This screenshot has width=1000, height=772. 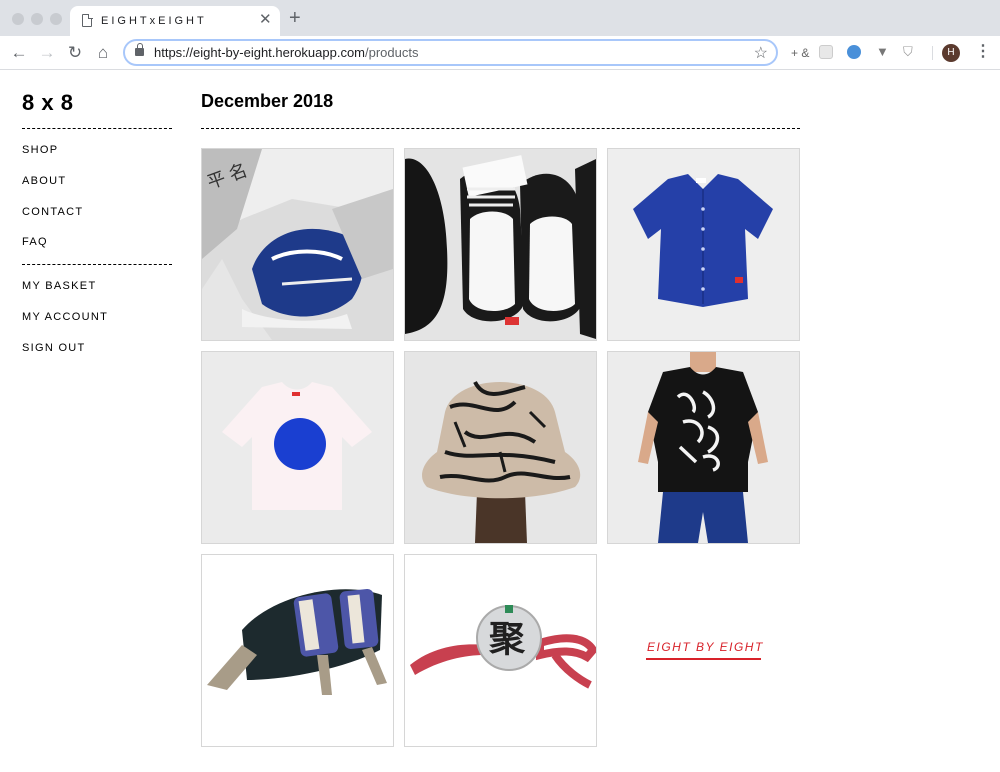 What do you see at coordinates (19, 53) in the screenshot?
I see `back-icon: ←` at bounding box center [19, 53].